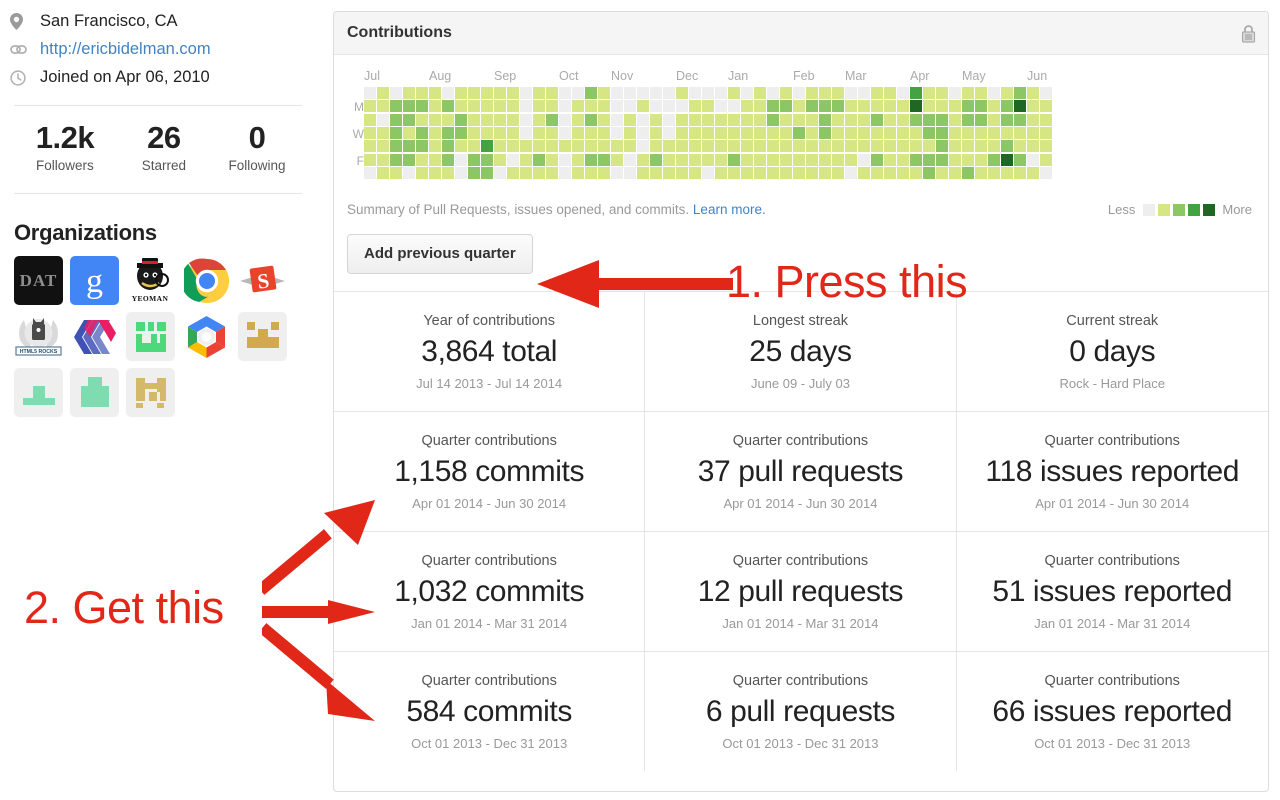 Image resolution: width=1280 pixels, height=800 pixels. I want to click on stat-followers: 1.2k Followers, so click(65, 146).